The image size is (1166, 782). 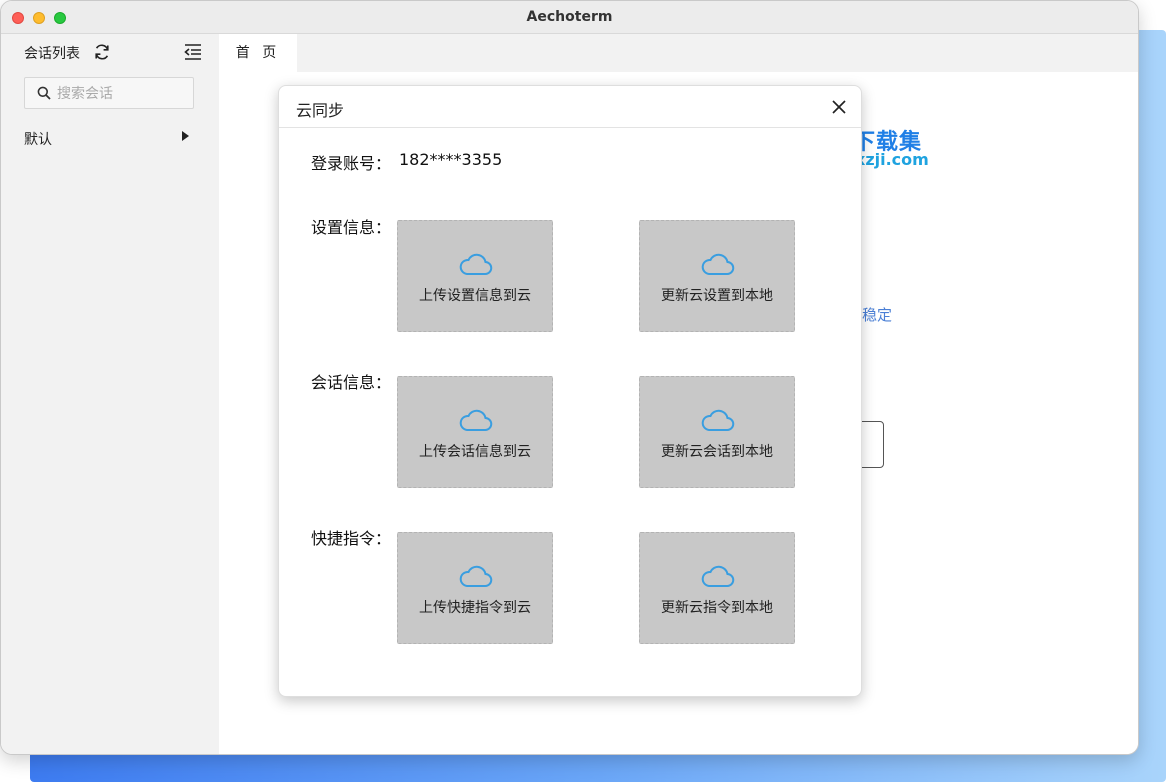 I want to click on session-group-label: 默认, so click(x=38, y=140).